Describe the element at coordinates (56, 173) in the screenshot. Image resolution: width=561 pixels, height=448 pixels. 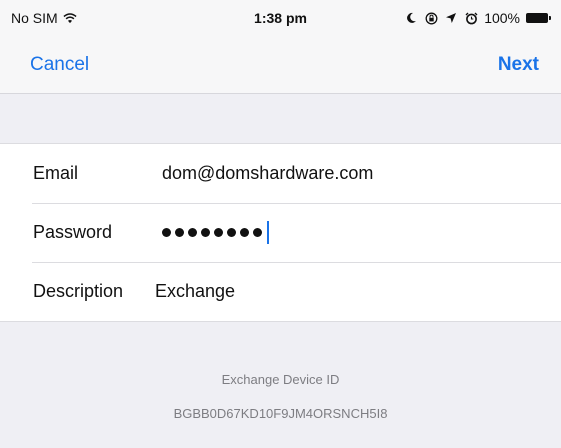
I see `email-label: Email` at that location.